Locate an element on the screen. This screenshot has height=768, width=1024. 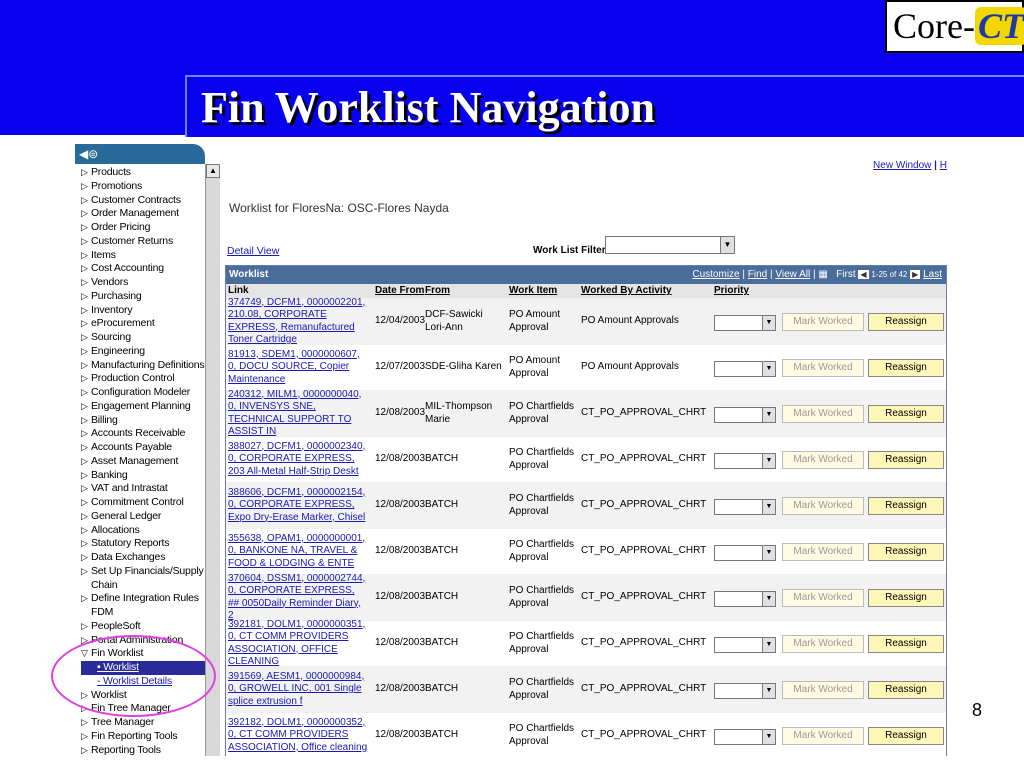
nav-item: ▷ Manufacturing Definitions is located at coordinates (143, 366).